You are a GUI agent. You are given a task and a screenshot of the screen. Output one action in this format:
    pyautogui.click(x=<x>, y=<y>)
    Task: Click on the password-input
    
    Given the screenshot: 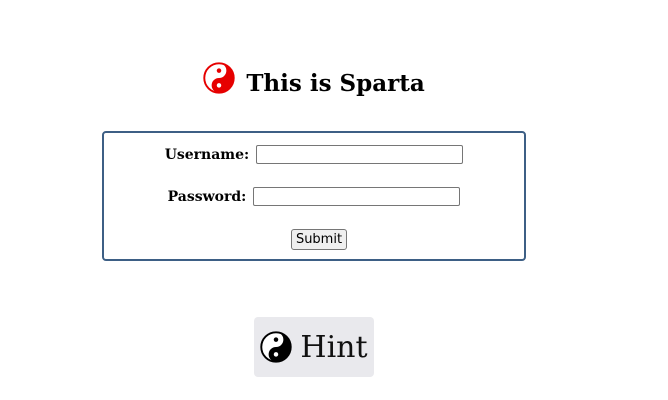 What is the action you would take?
    pyautogui.click(x=357, y=196)
    